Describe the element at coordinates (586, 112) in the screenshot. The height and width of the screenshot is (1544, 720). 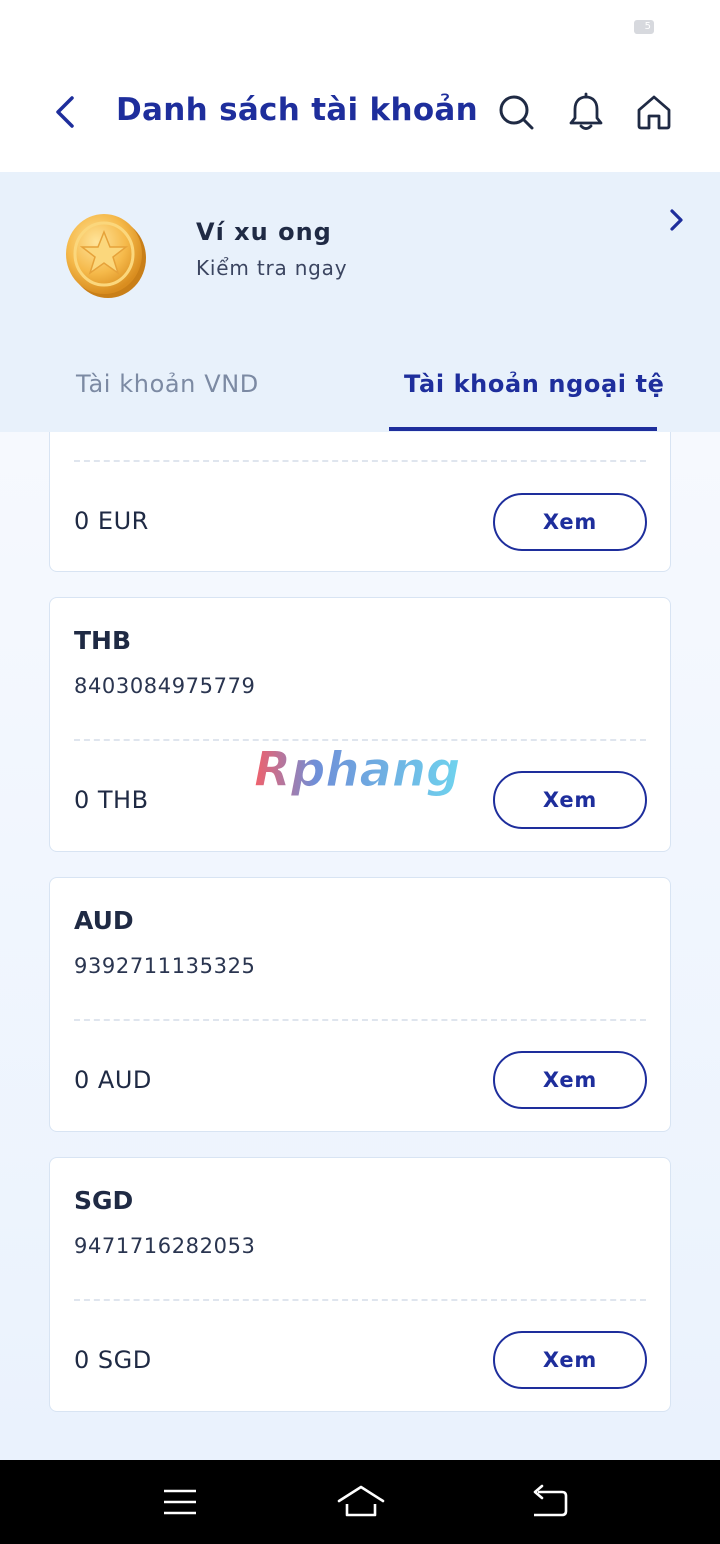
I see `bell-icon` at that location.